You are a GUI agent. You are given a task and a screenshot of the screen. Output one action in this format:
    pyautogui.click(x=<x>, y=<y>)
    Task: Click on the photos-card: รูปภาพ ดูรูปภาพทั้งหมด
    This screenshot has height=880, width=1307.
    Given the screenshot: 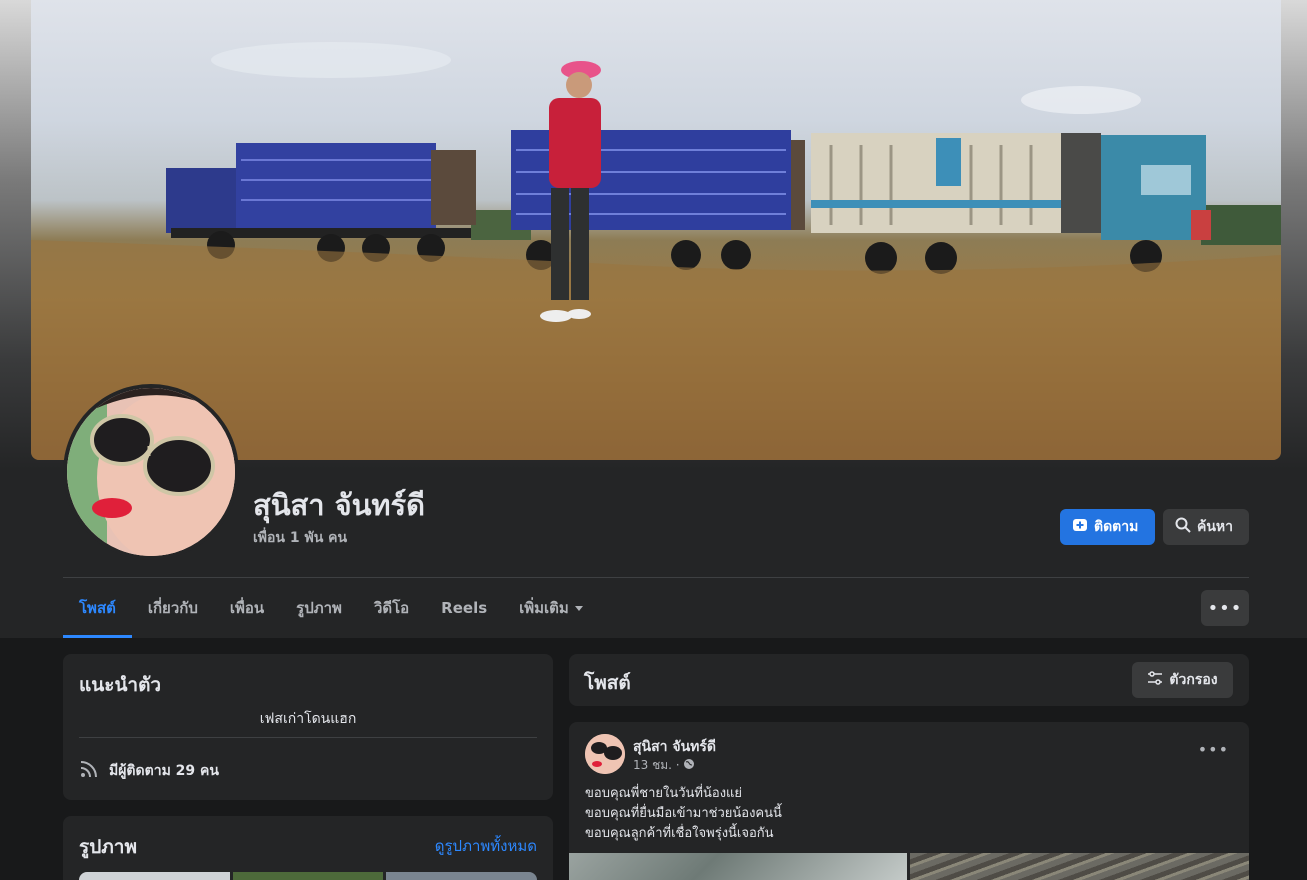 What is the action you would take?
    pyautogui.click(x=308, y=848)
    